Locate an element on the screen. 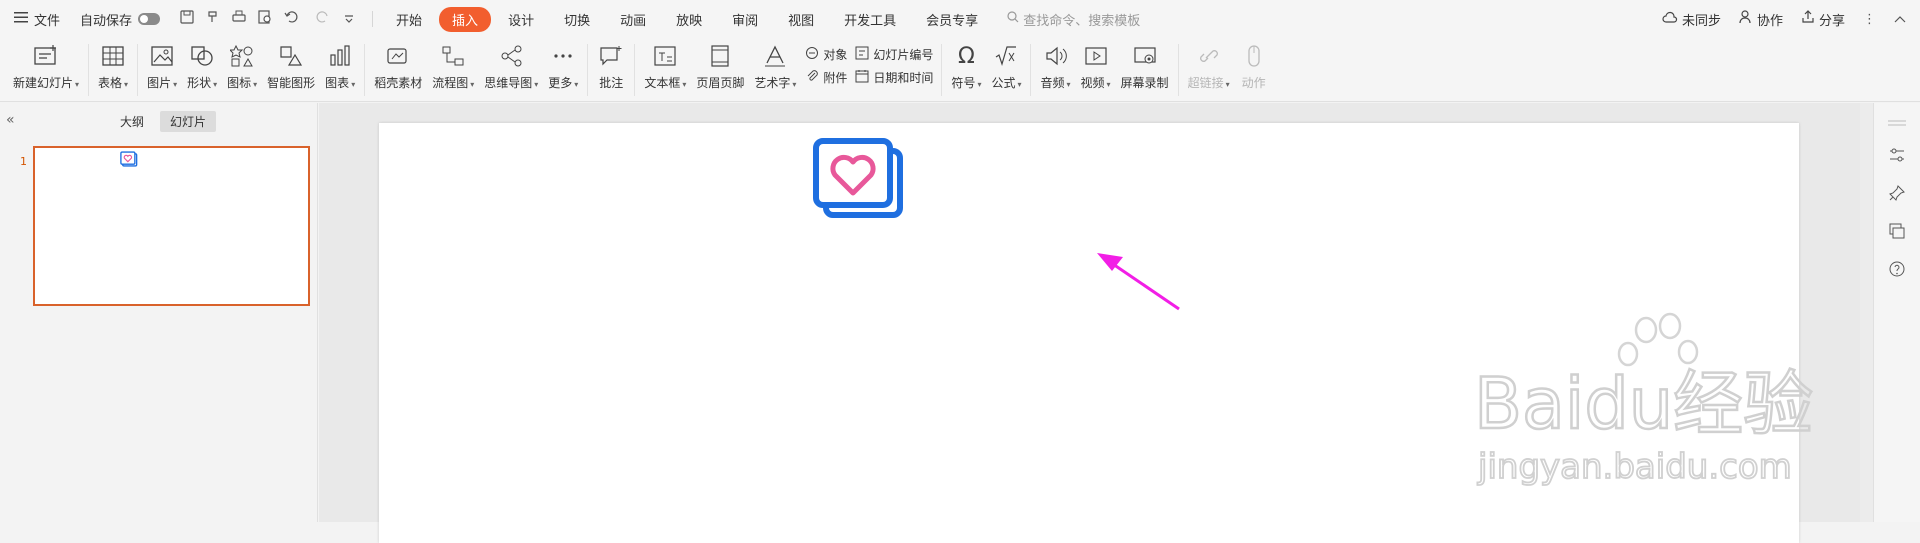 The image size is (1920, 543). textbox-label: 文本框 is located at coordinates (665, 82).